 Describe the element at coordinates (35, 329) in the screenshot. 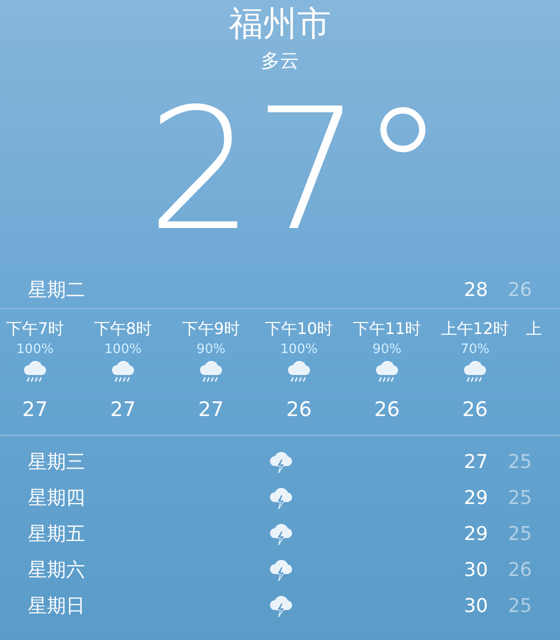

I see `hour-label: 下午7时` at that location.